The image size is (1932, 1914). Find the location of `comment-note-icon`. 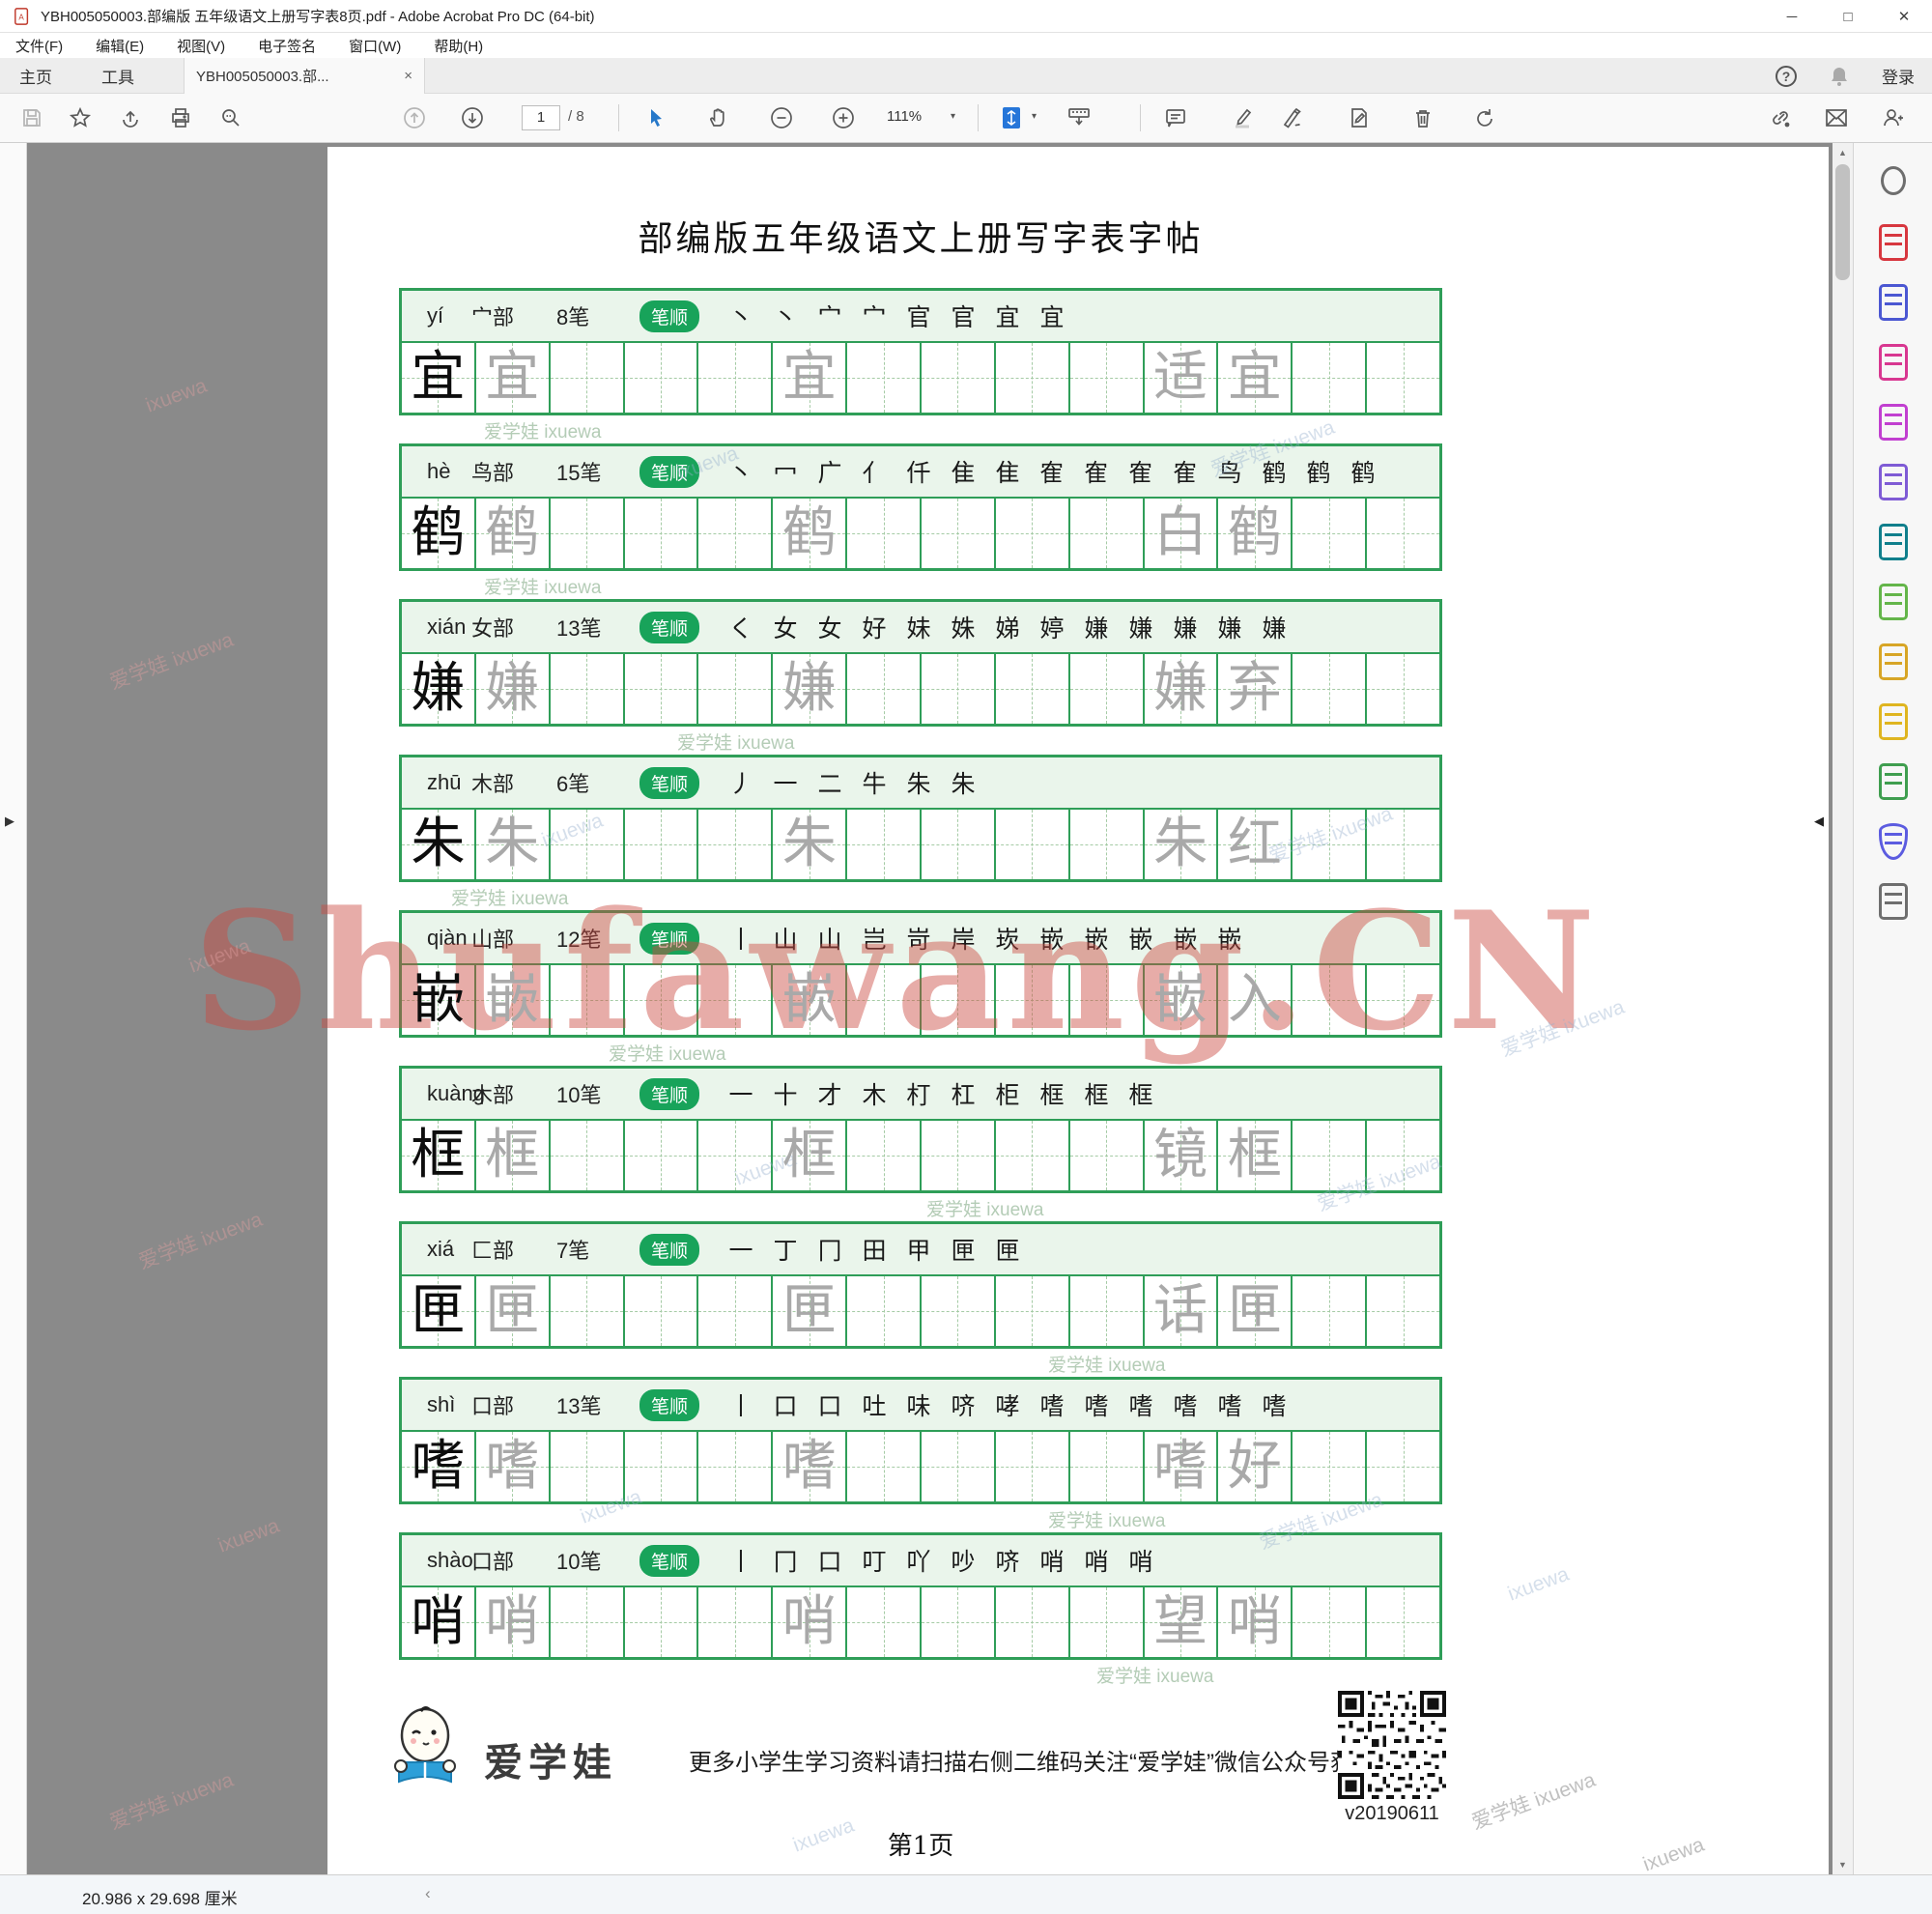

comment-note-icon is located at coordinates (1175, 118).